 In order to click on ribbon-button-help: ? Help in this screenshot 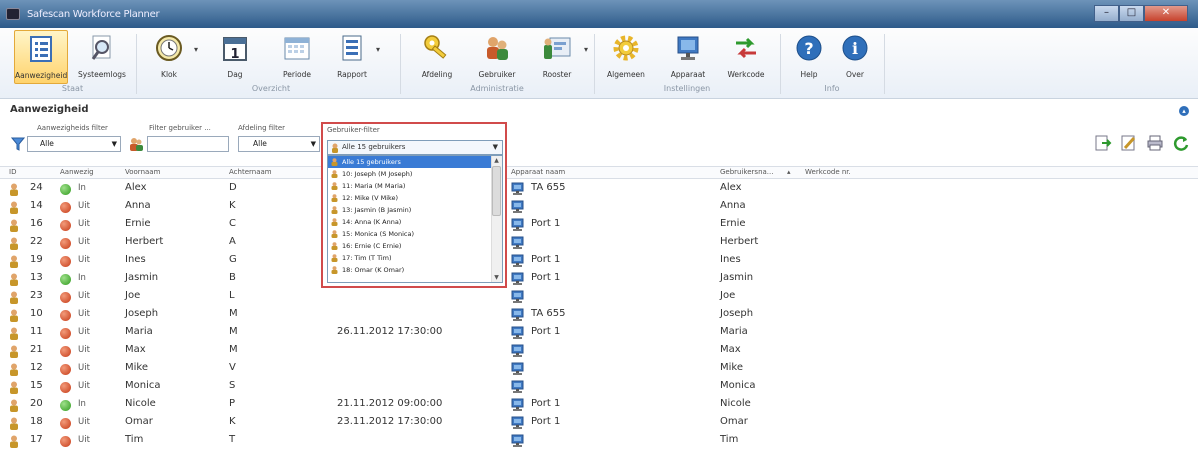, I will do `click(809, 57)`.